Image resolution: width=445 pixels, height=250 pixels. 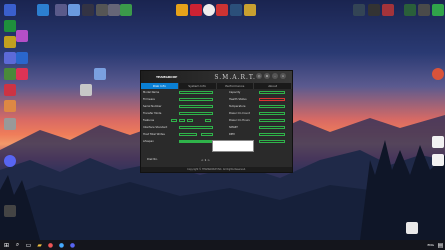 I want to click on value-rpm, so click(x=272, y=134).